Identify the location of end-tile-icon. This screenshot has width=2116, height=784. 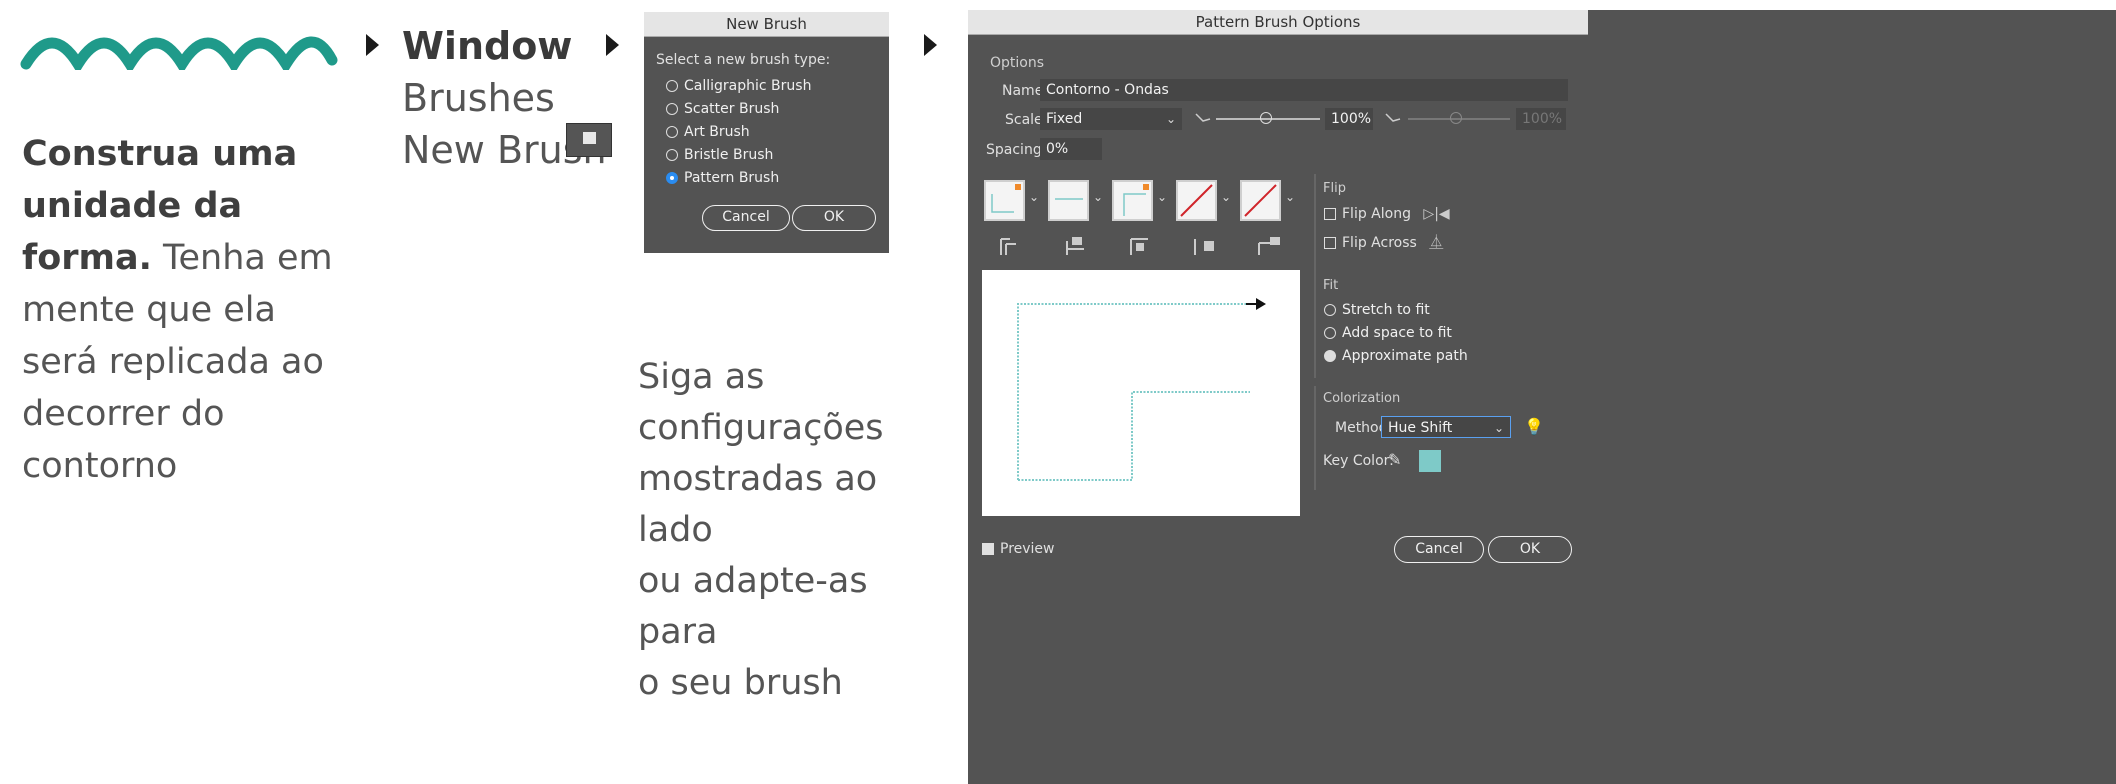
(1269, 246).